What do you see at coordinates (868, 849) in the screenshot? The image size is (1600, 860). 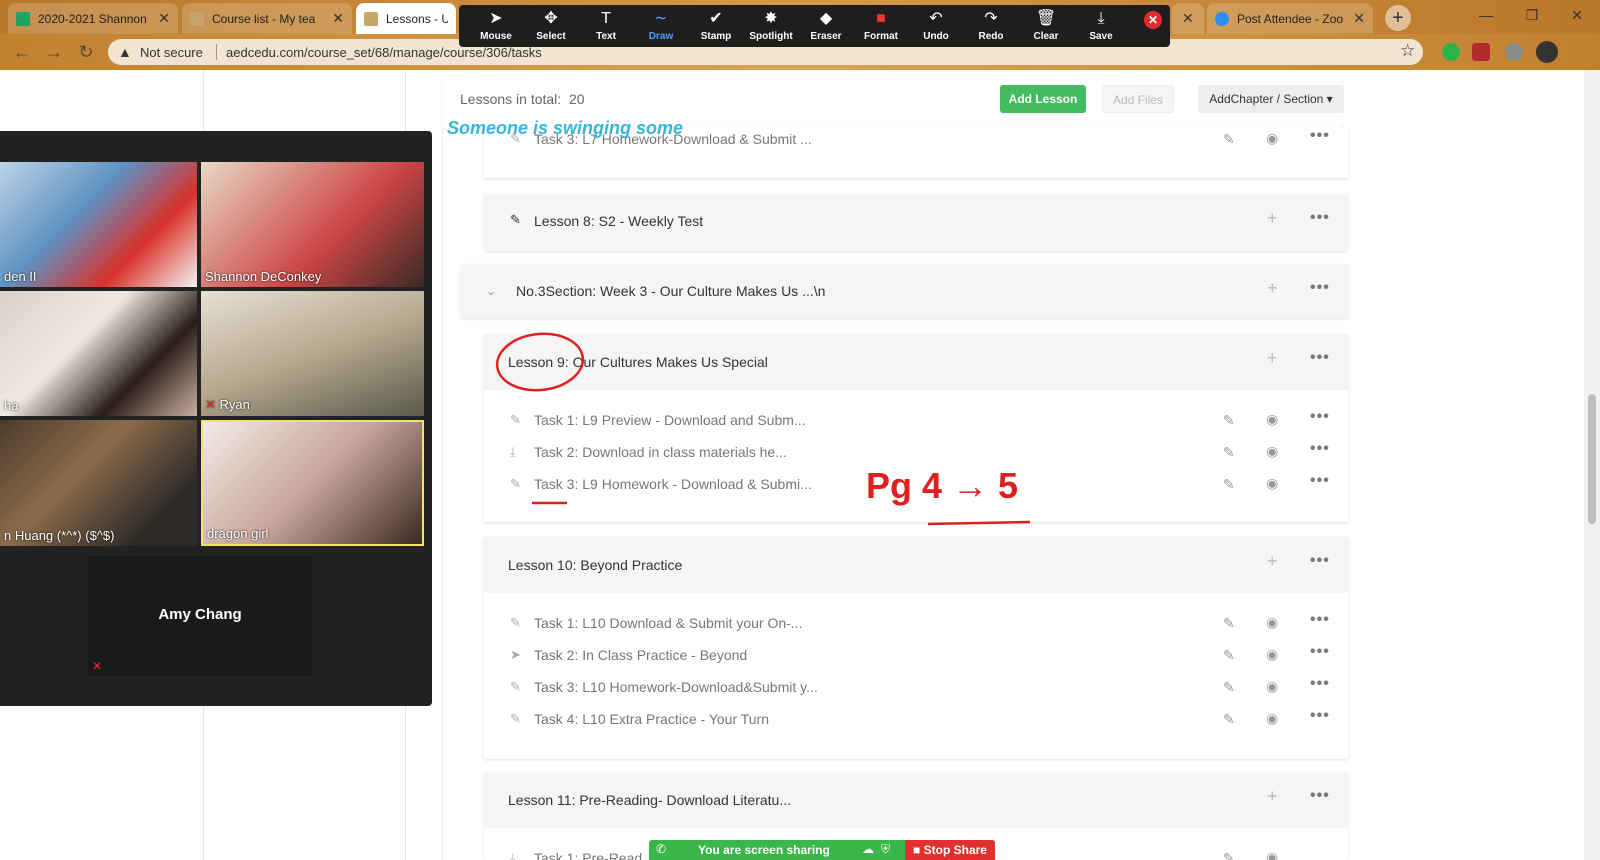 I see `cloud-icon: ☁` at bounding box center [868, 849].